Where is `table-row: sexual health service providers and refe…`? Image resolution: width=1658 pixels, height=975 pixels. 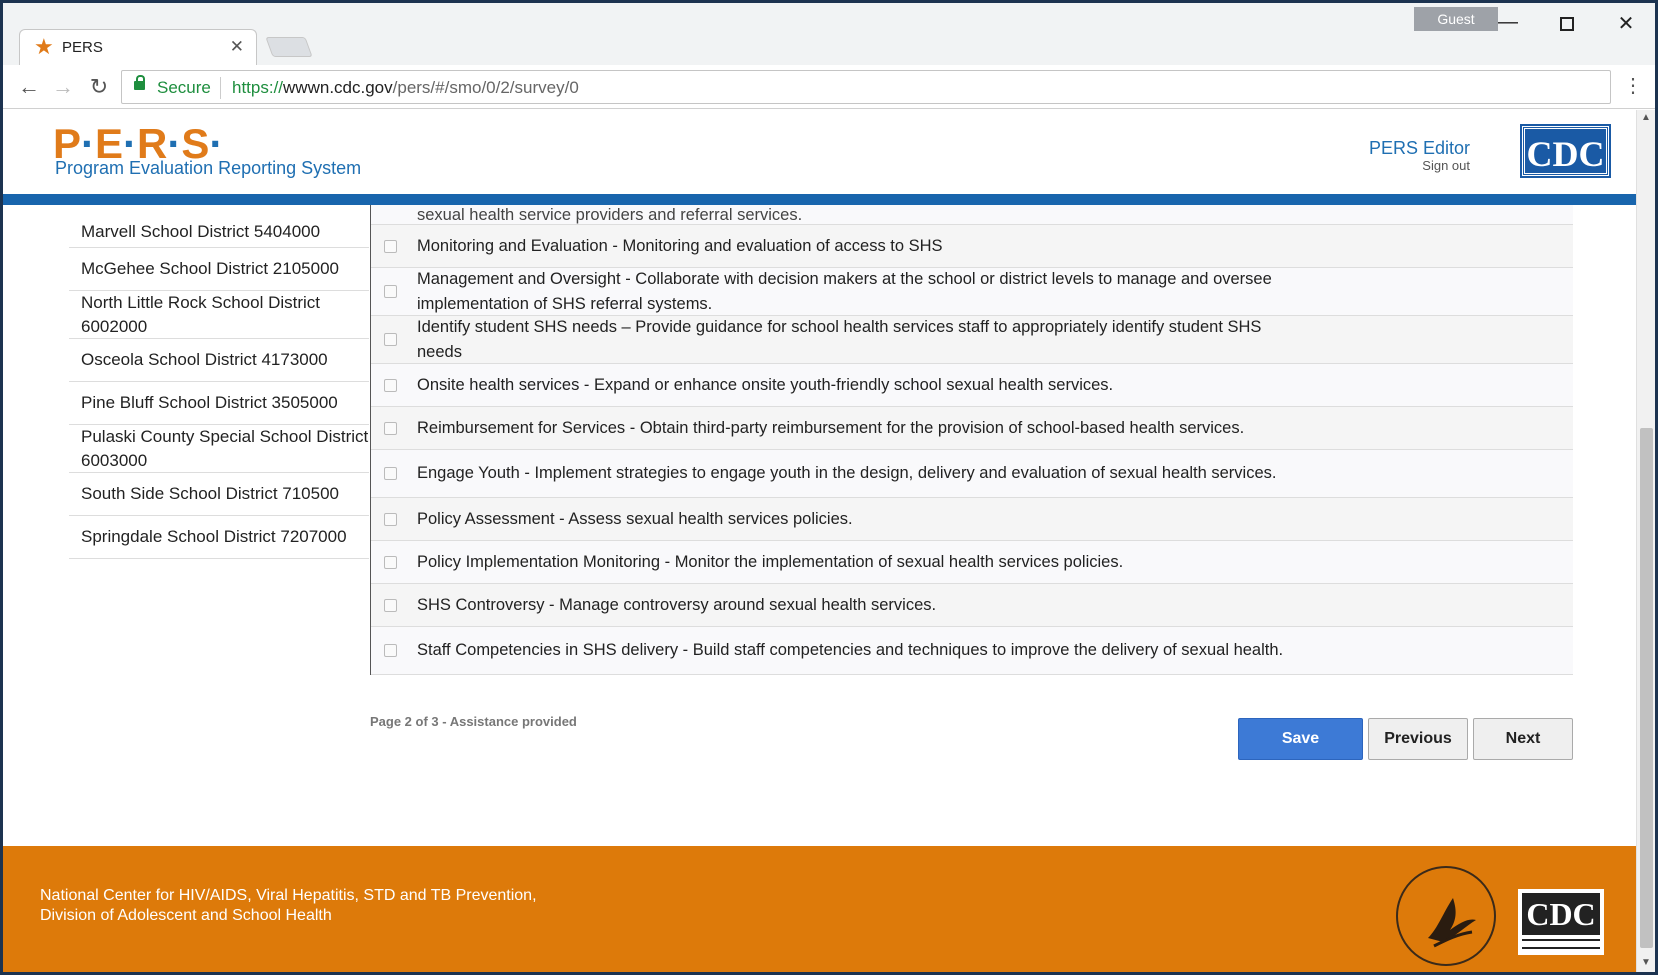 table-row: sexual health service providers and refe… is located at coordinates (972, 215).